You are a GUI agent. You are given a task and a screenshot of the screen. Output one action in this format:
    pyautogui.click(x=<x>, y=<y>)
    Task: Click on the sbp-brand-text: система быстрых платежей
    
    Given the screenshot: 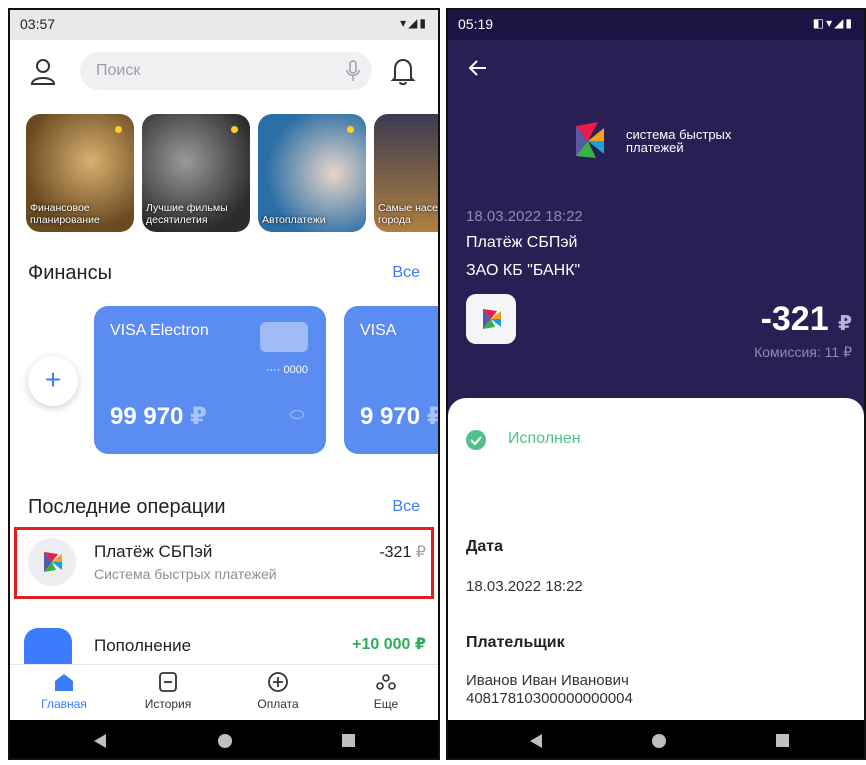 What is the action you would take?
    pyautogui.click(x=678, y=141)
    